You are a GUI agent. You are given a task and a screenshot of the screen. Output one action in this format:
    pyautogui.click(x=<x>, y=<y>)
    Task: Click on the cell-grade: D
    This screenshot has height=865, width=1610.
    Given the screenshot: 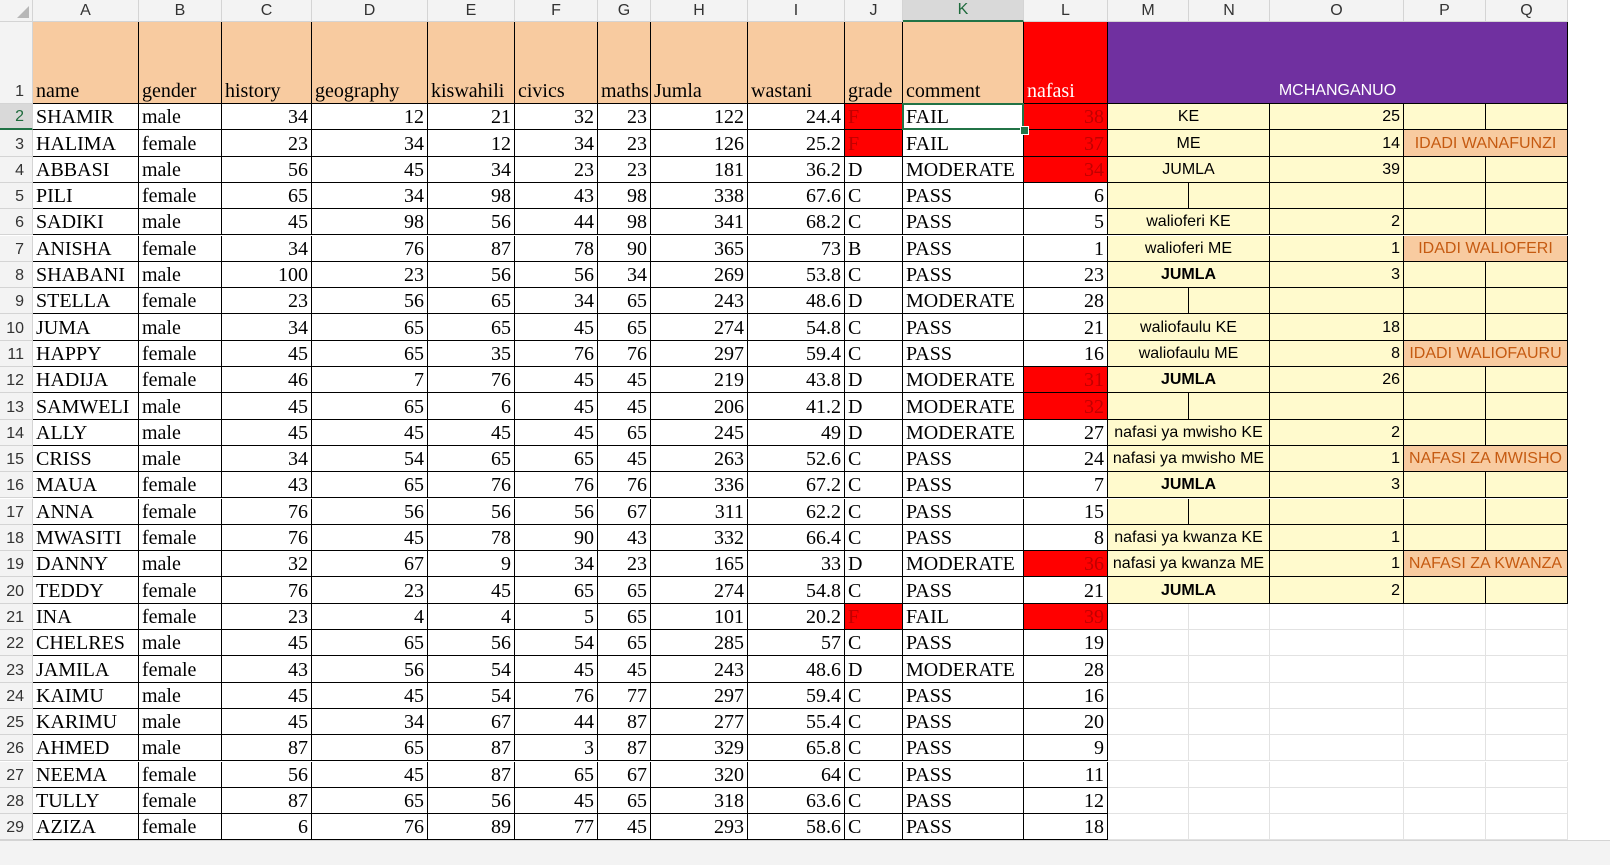 What is the action you would take?
    pyautogui.click(x=874, y=564)
    